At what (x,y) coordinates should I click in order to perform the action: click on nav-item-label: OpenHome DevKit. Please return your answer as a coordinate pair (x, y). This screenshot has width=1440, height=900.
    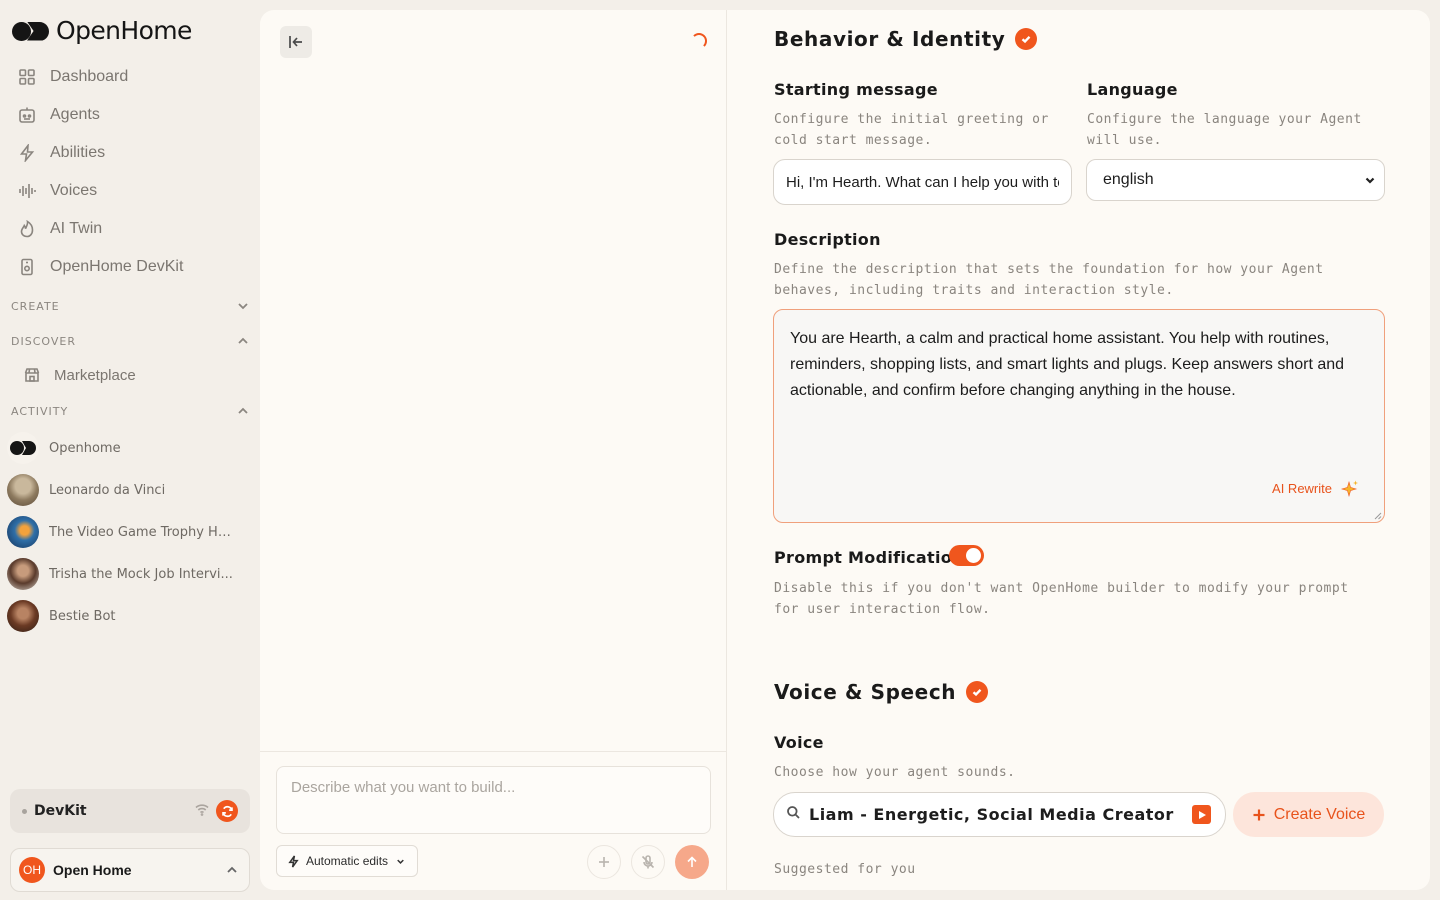
    Looking at the image, I should click on (117, 266).